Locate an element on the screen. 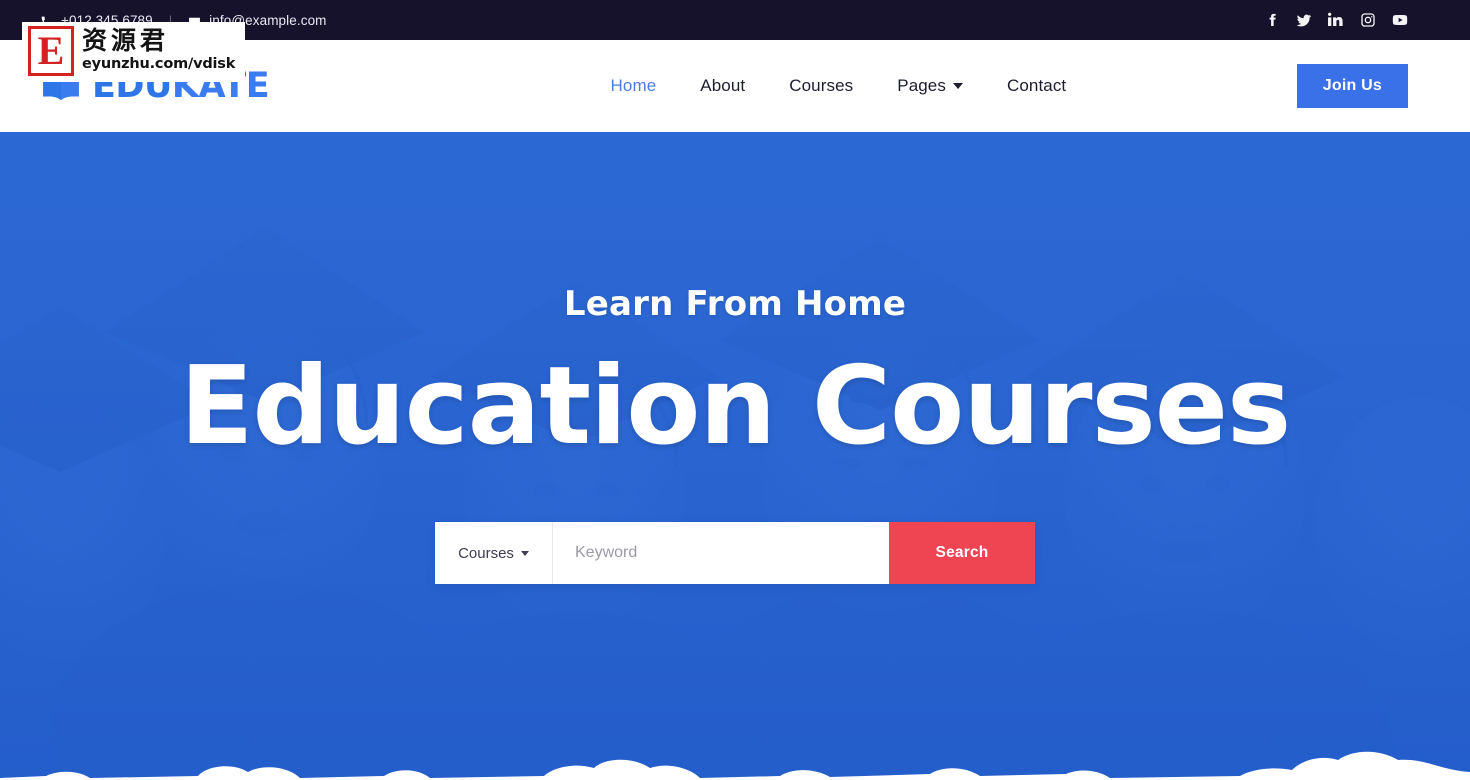 The height and width of the screenshot is (780, 1470). nav-link-courses: Courses is located at coordinates (821, 86).